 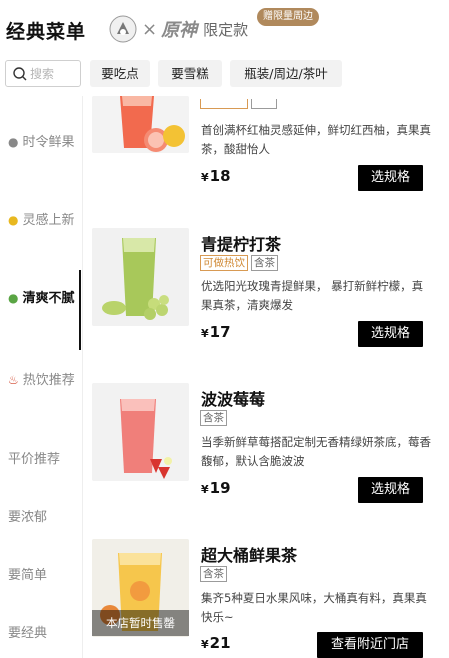 What do you see at coordinates (13, 220) in the screenshot?
I see `lightbulb-icon: ●` at bounding box center [13, 220].